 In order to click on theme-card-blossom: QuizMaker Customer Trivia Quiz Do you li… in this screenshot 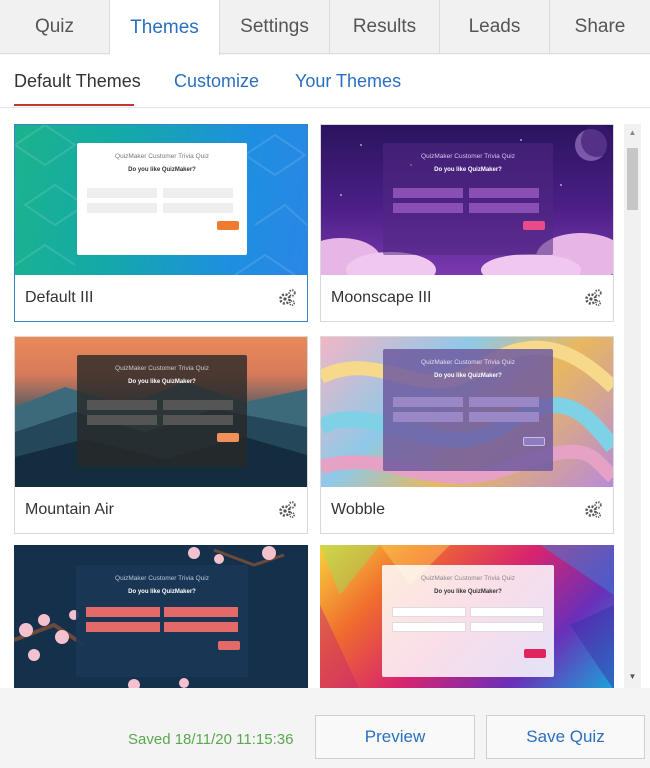, I will do `click(161, 616)`.